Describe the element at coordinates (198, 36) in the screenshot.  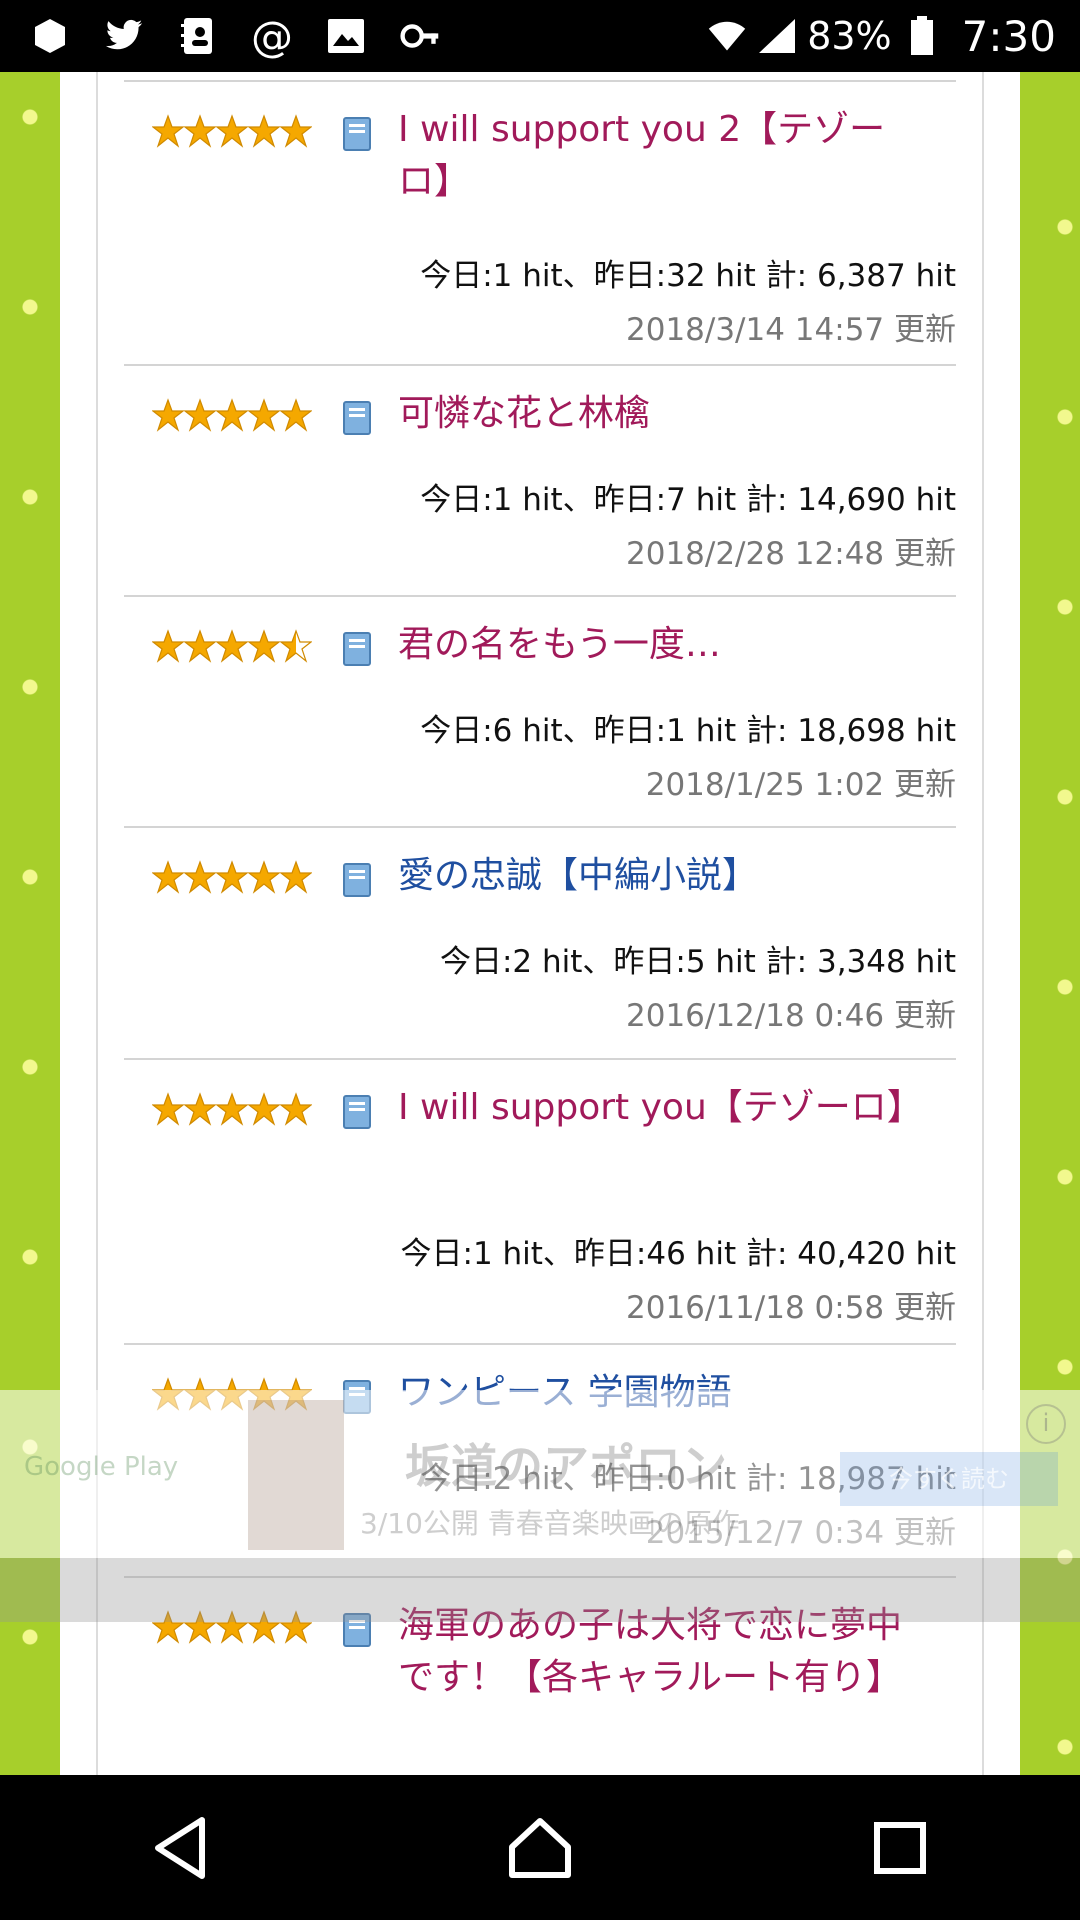
I see `contacts-icon` at that location.